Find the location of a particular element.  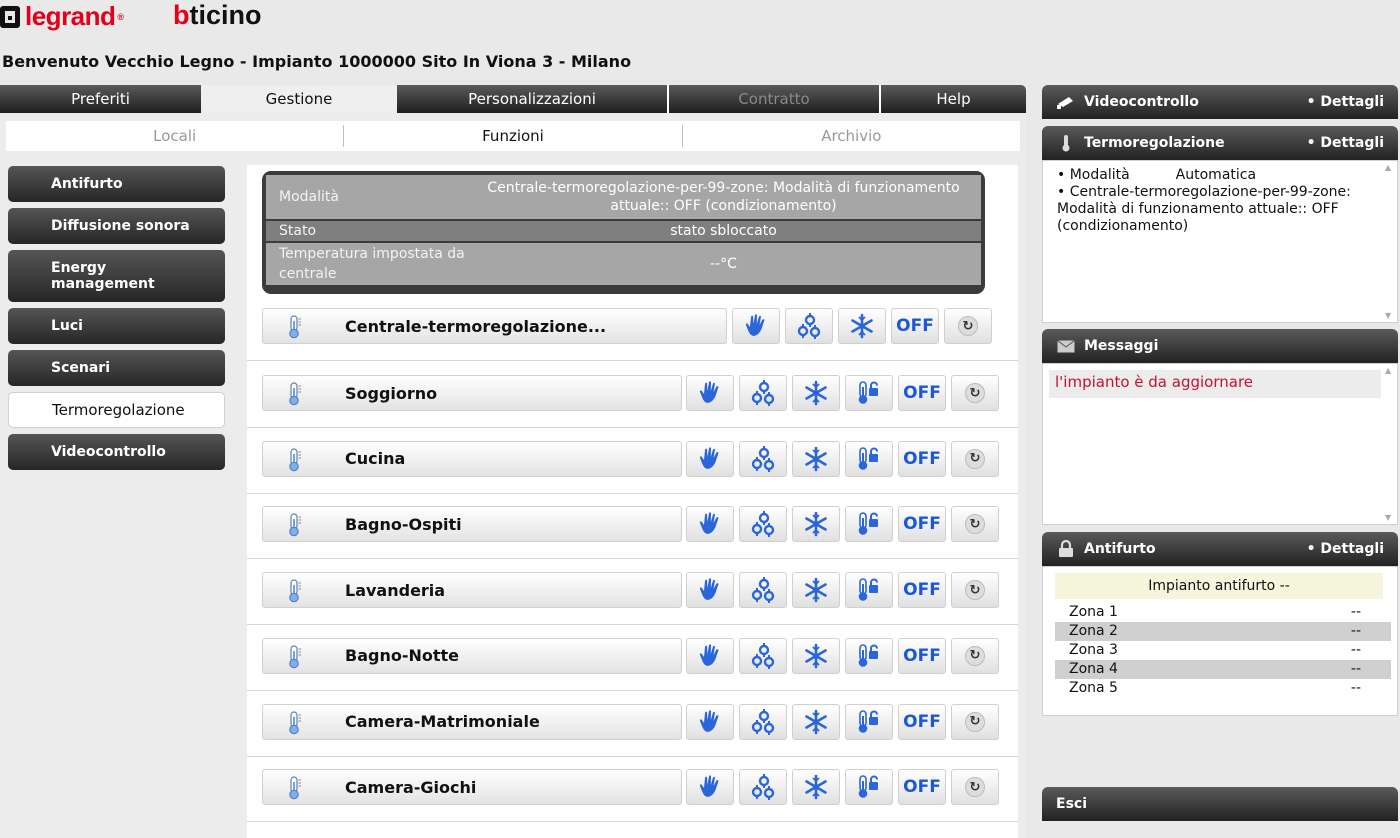

zone-bar: Soggiorno is located at coordinates (472, 393).